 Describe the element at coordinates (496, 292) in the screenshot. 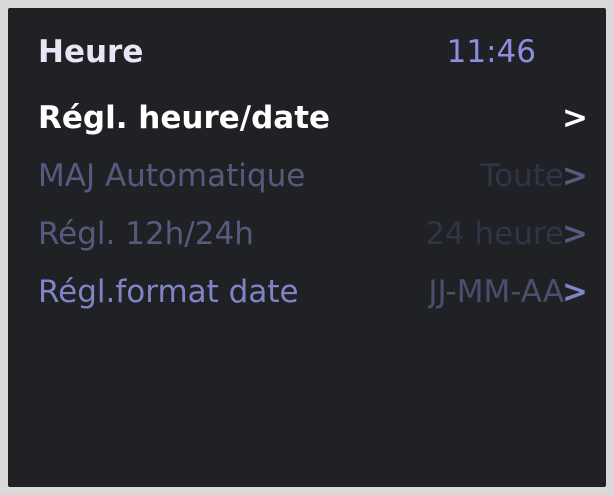

I see `menu-item-value: JJ-MM-AA` at that location.